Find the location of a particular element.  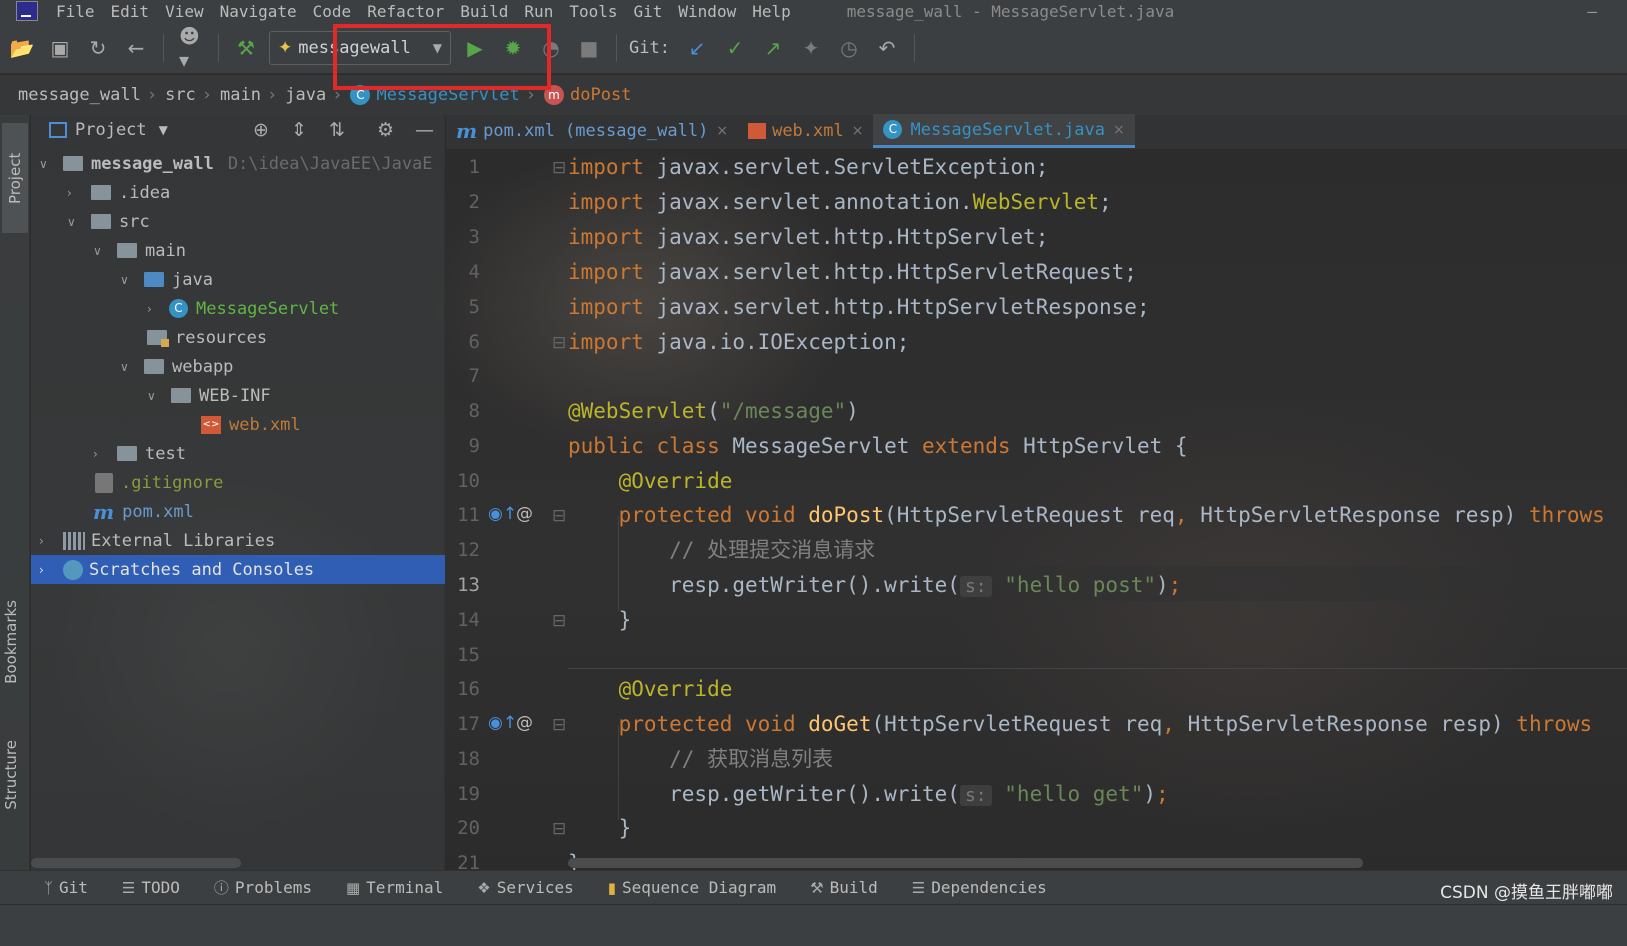

tool-tab-terminal: ▦ Terminal is located at coordinates (394, 887).